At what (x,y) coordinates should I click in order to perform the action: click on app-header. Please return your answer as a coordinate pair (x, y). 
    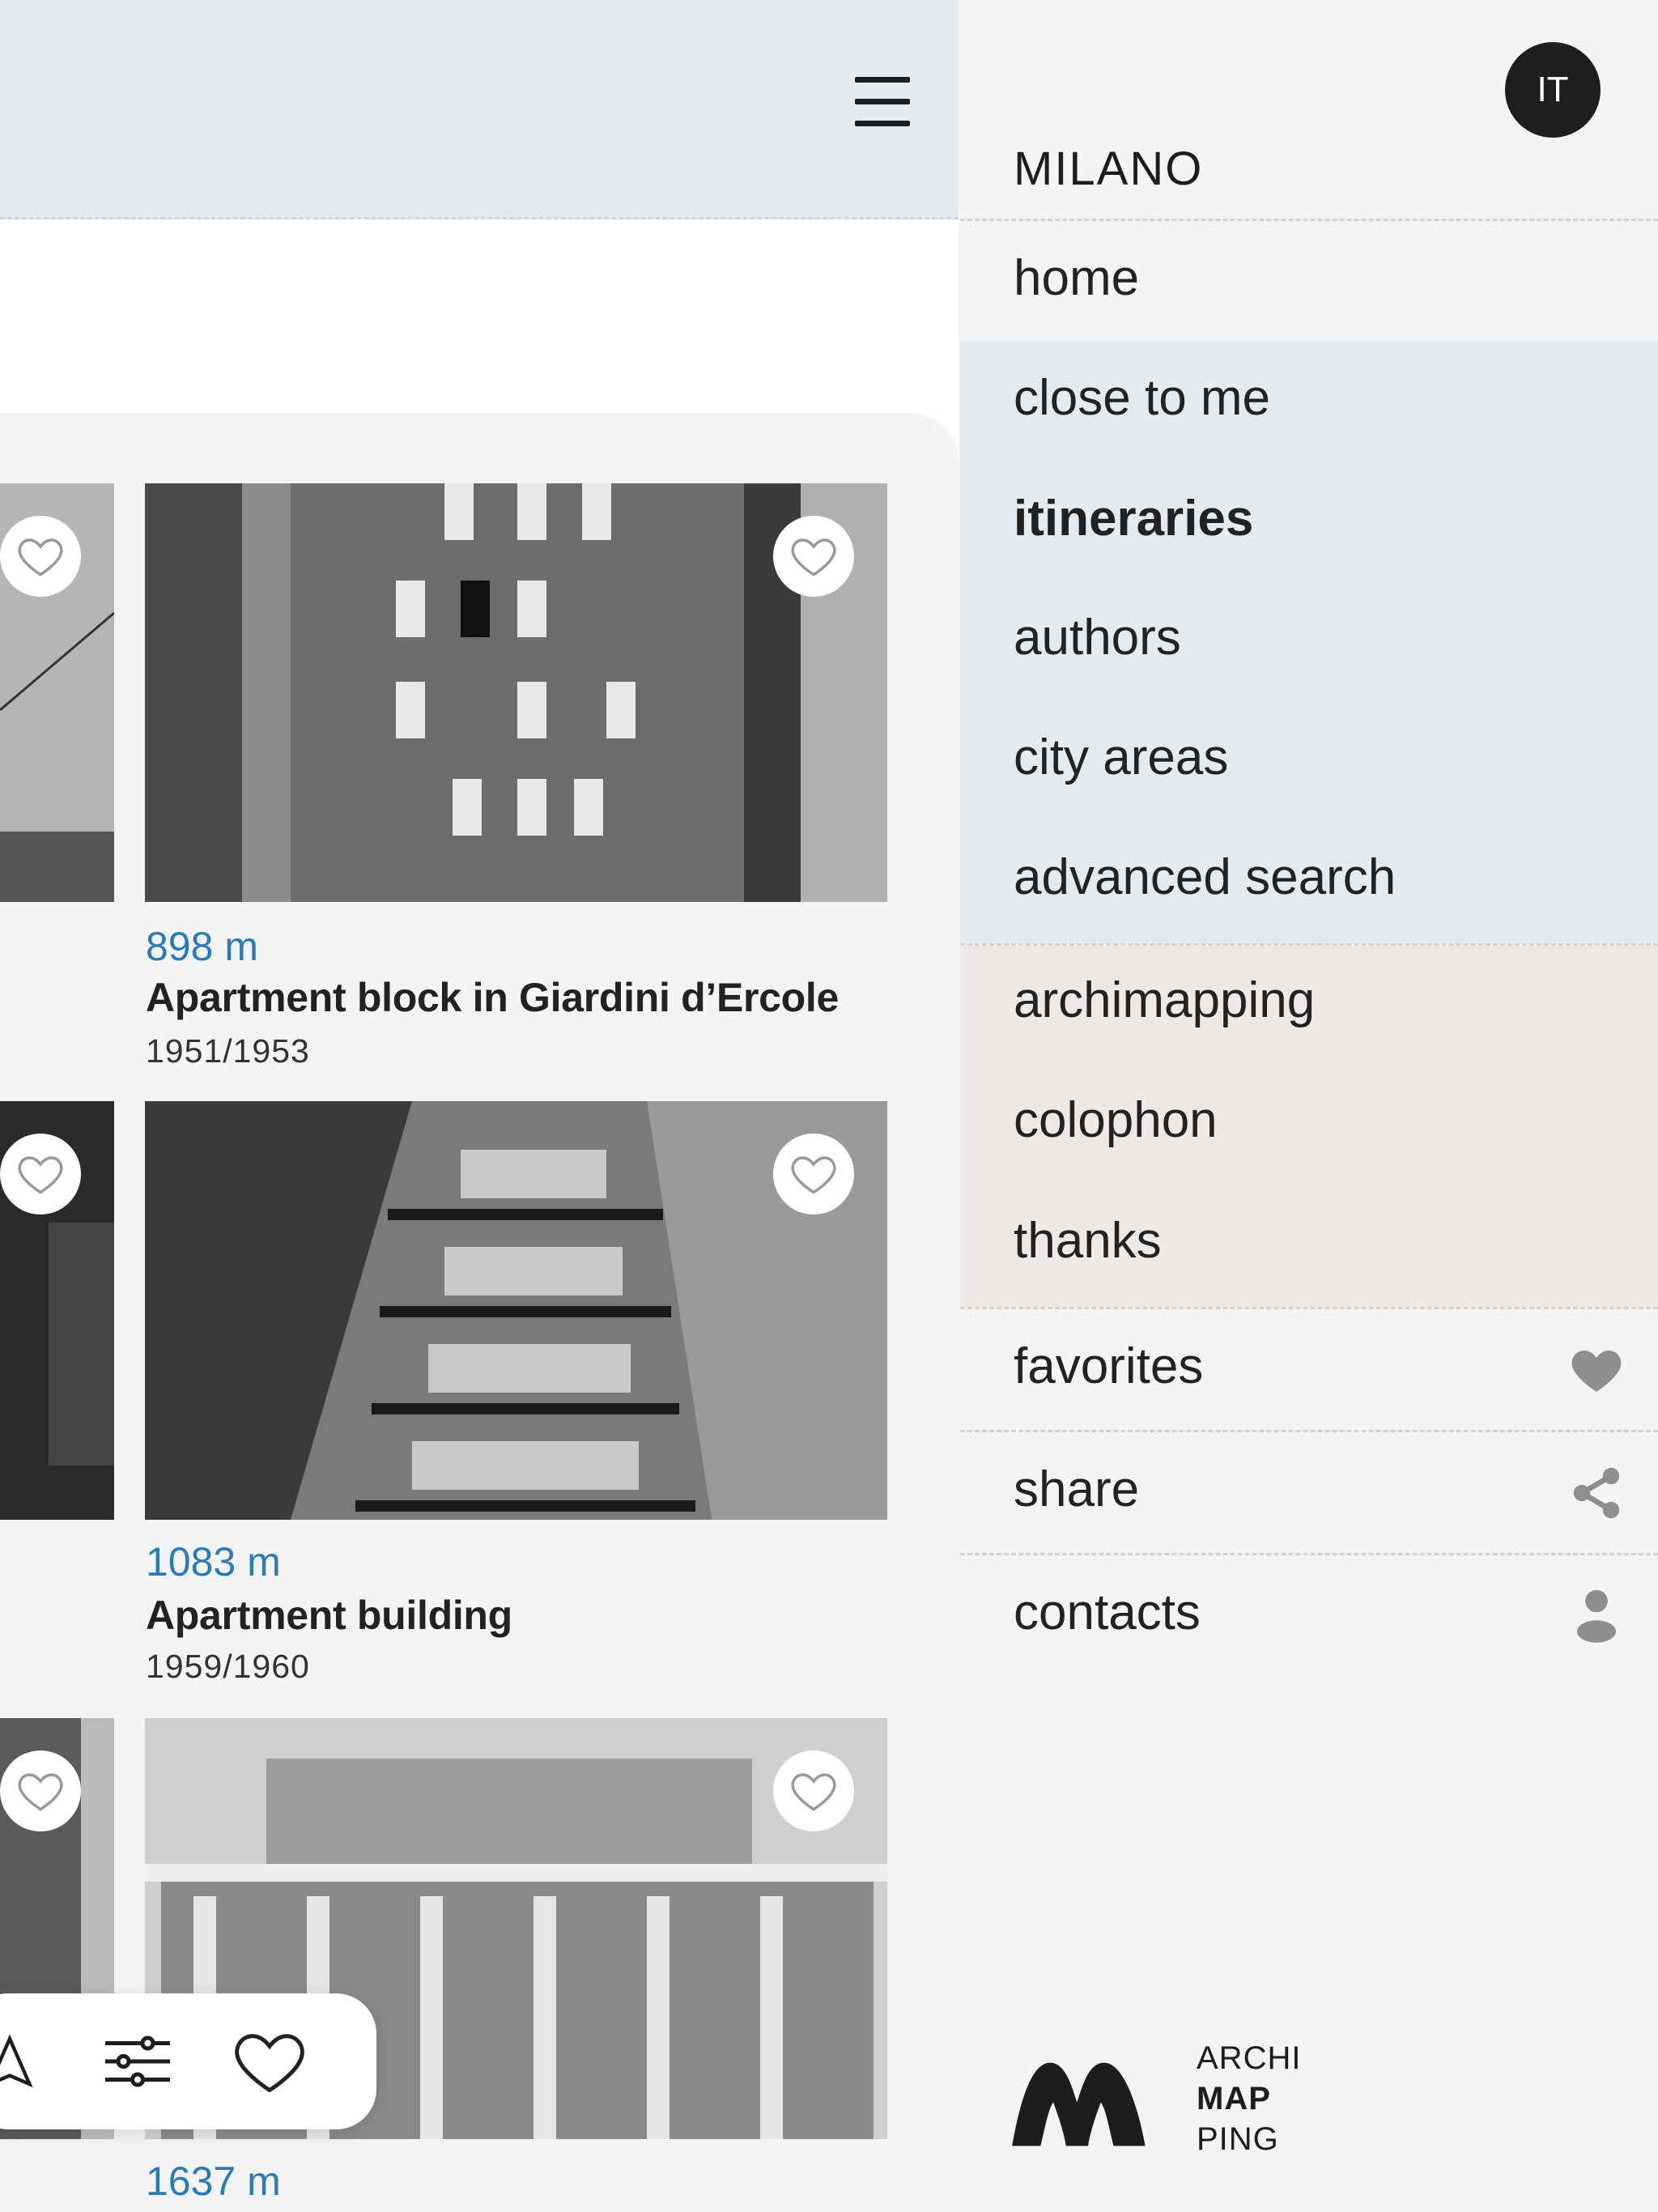
    Looking at the image, I should click on (479, 110).